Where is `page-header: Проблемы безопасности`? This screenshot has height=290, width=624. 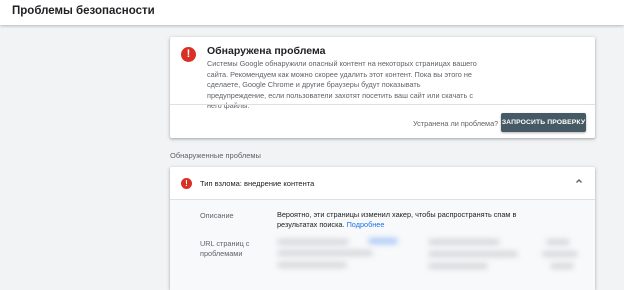
page-header: Проблемы безопасности is located at coordinates (312, 12).